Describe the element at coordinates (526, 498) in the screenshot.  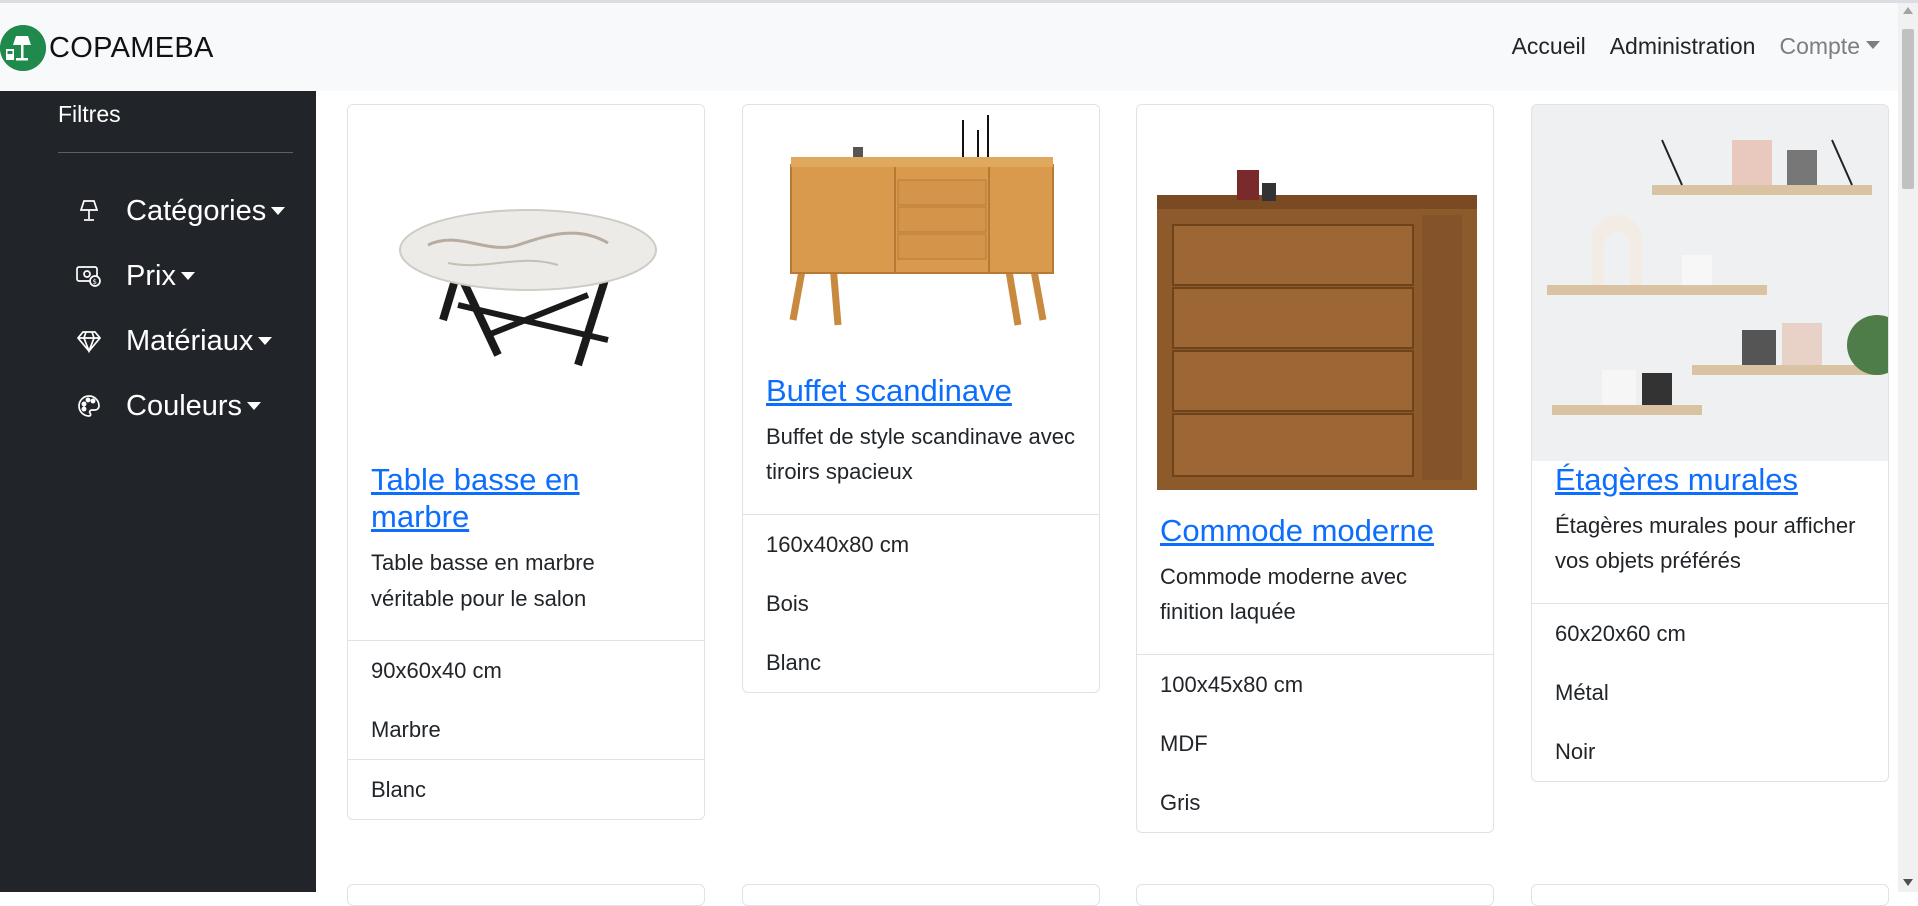
I see `product-title-link: Table basse en marbre` at that location.